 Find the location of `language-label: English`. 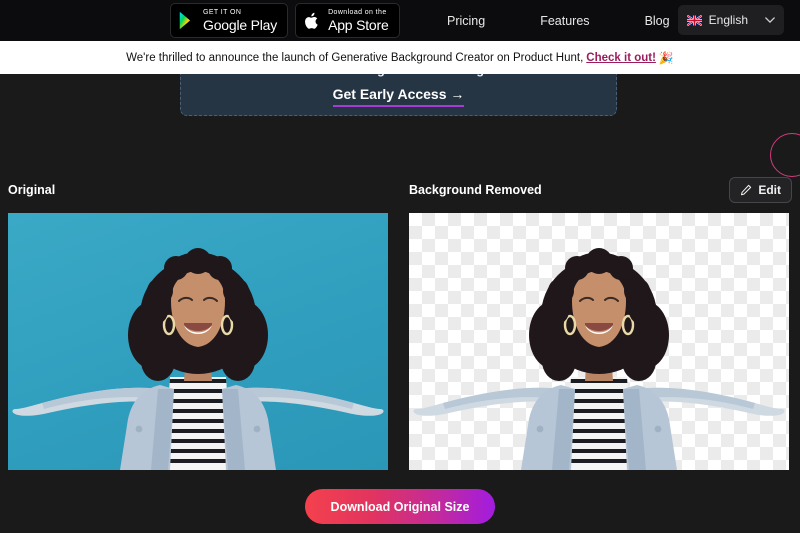

language-label: English is located at coordinates (728, 20).